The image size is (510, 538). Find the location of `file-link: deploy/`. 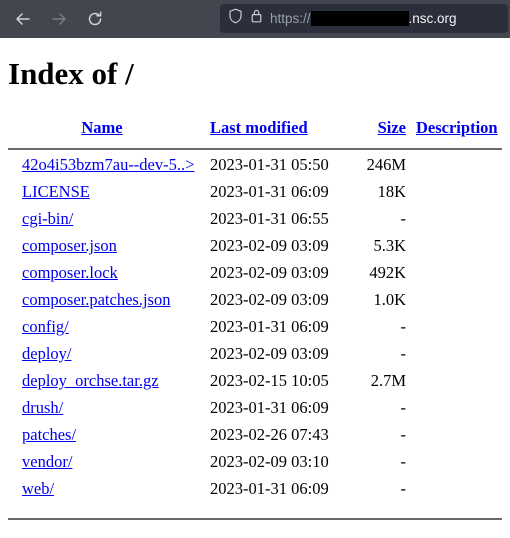

file-link: deploy/ is located at coordinates (47, 353).